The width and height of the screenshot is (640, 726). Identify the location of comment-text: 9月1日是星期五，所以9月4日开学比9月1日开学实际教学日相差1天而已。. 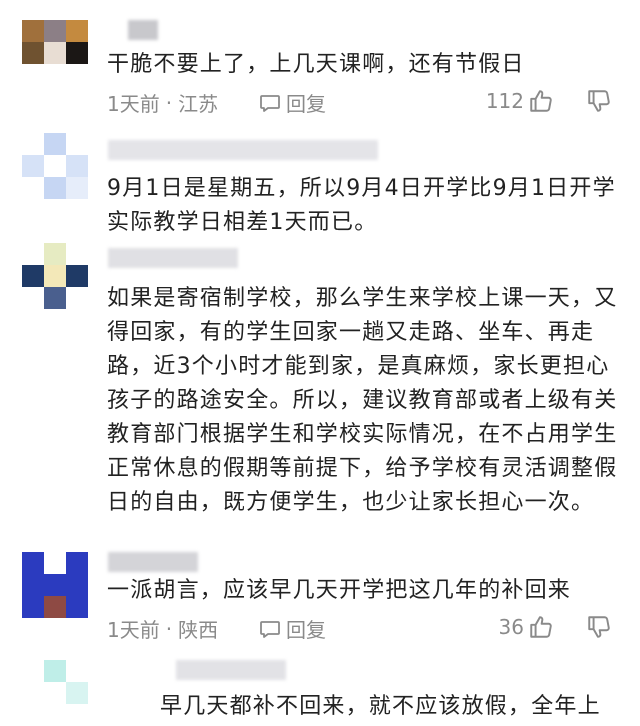
(361, 205).